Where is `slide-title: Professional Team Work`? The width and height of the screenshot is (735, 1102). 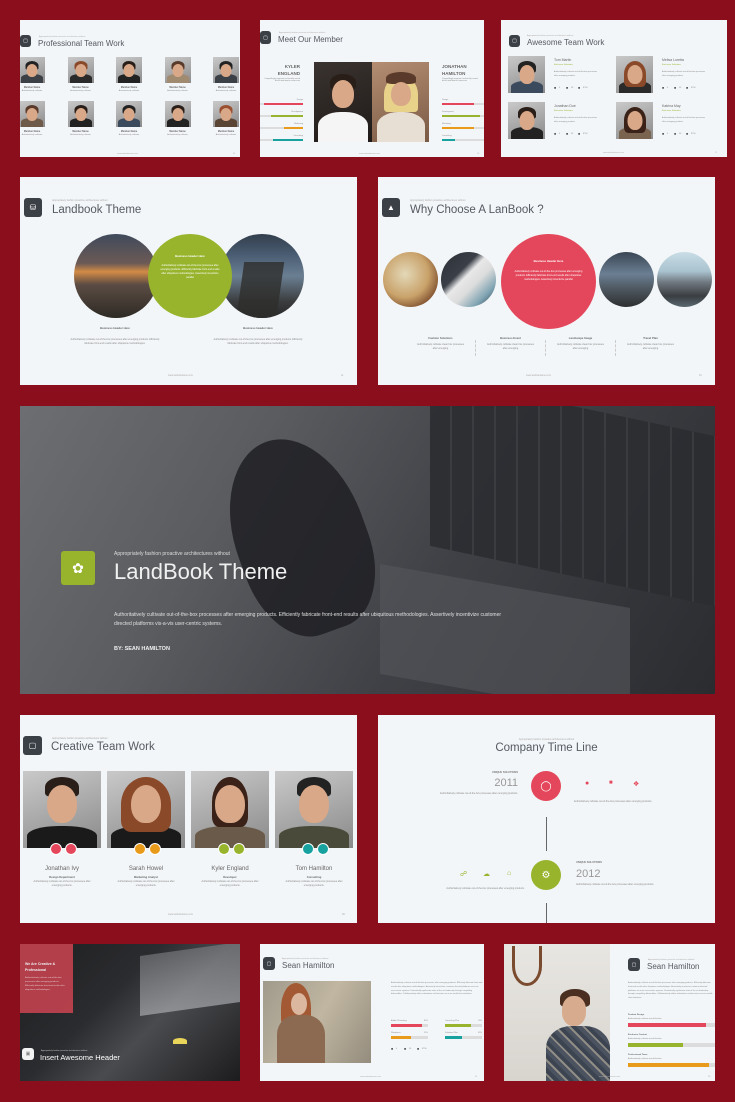 slide-title: Professional Team Work is located at coordinates (81, 43).